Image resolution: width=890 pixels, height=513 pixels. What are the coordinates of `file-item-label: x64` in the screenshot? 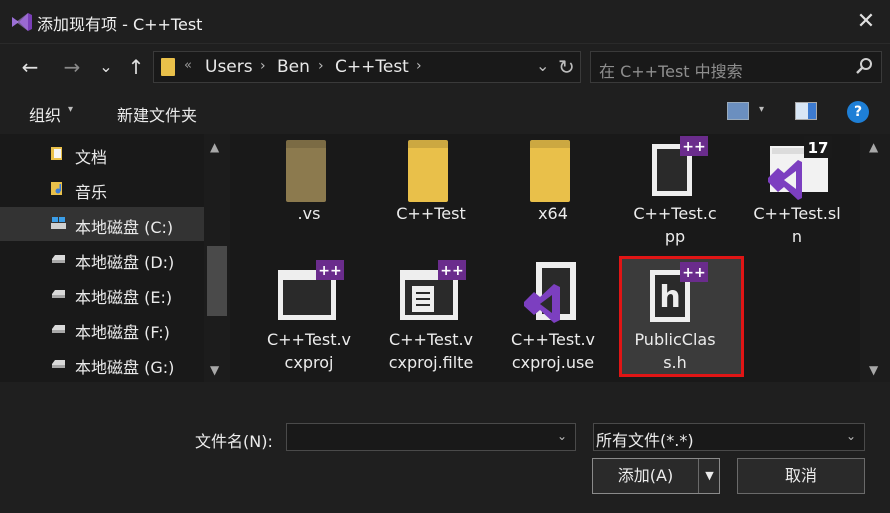 It's located at (553, 213).